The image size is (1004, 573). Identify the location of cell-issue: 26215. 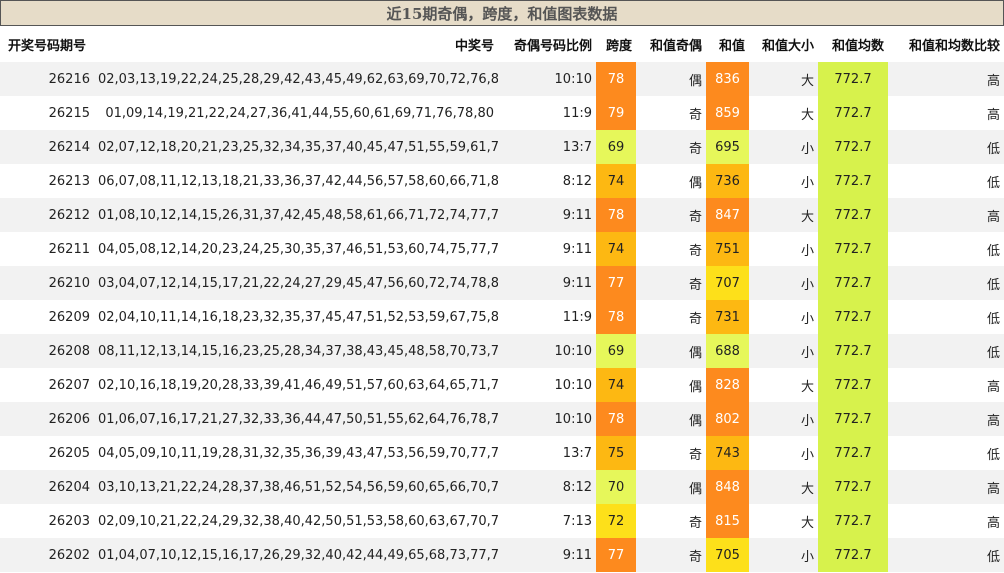
(49, 113).